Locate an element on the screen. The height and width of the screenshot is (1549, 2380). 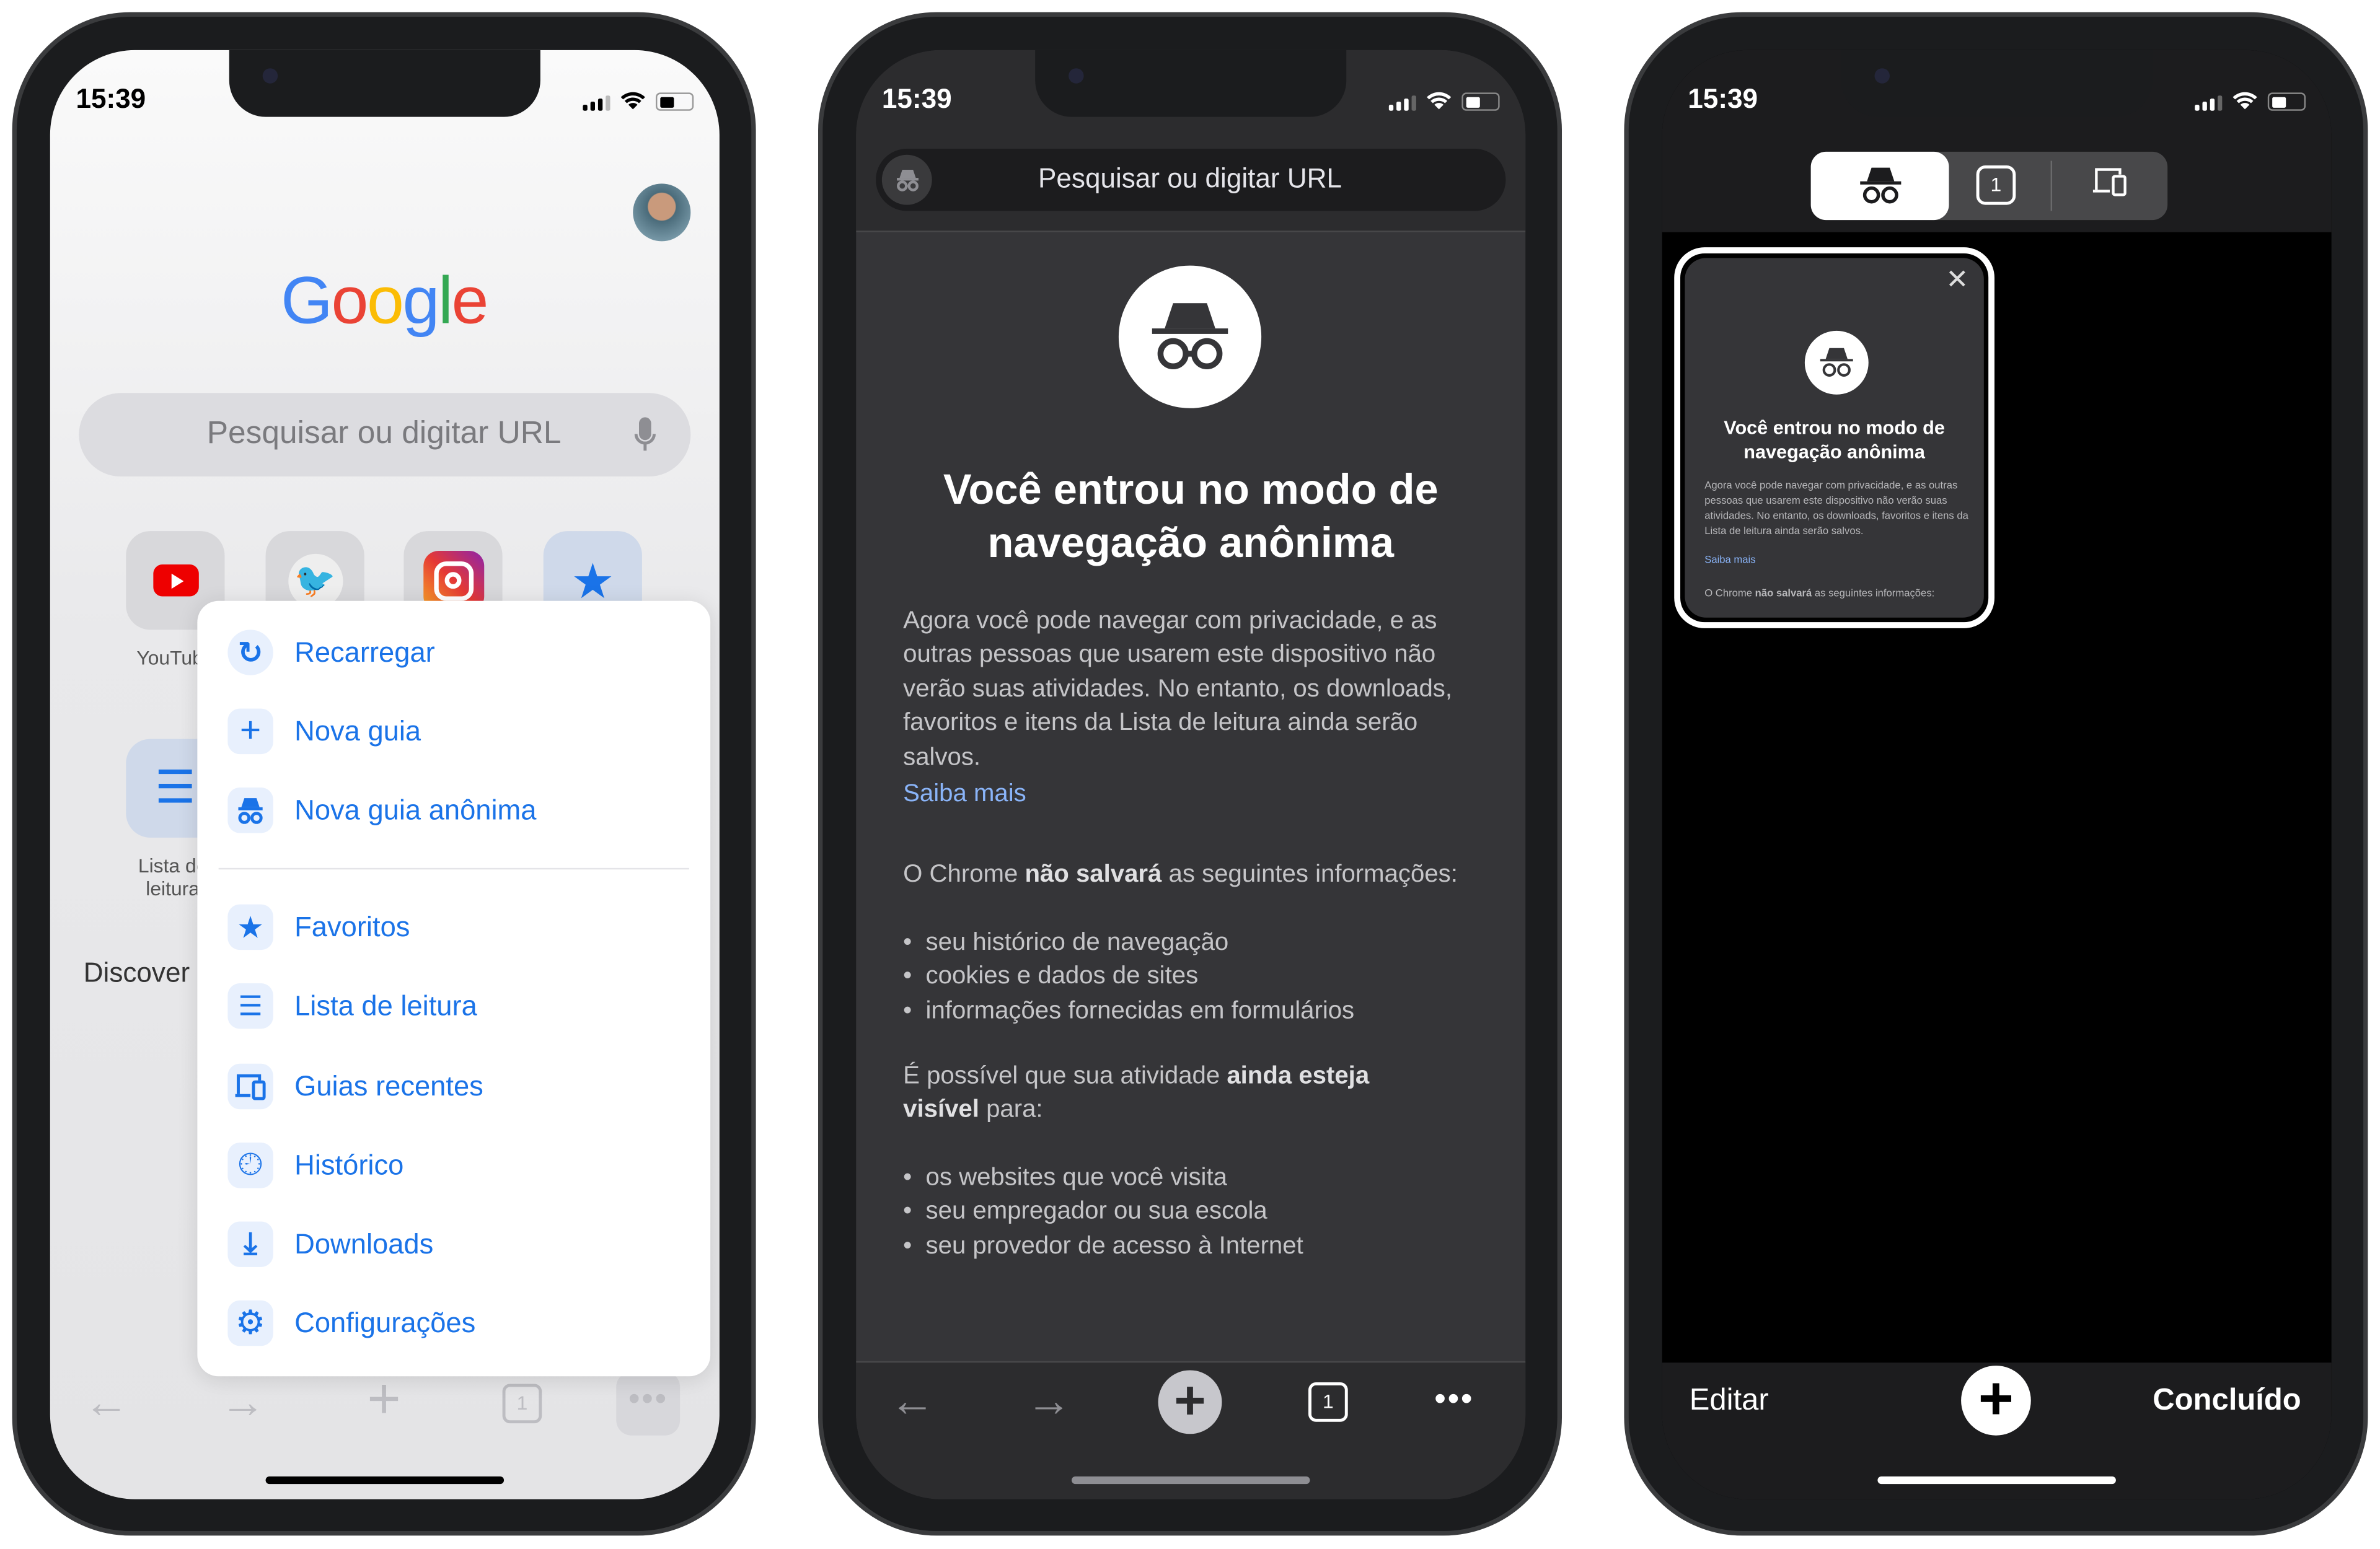
menu-item-new-tab: + Nova guia is located at coordinates (453, 731).